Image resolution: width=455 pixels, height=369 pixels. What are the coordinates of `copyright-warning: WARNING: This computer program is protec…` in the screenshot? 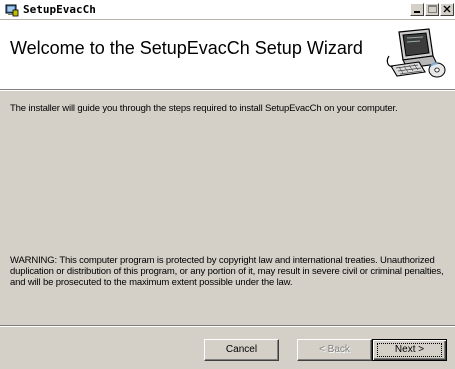 It's located at (227, 271).